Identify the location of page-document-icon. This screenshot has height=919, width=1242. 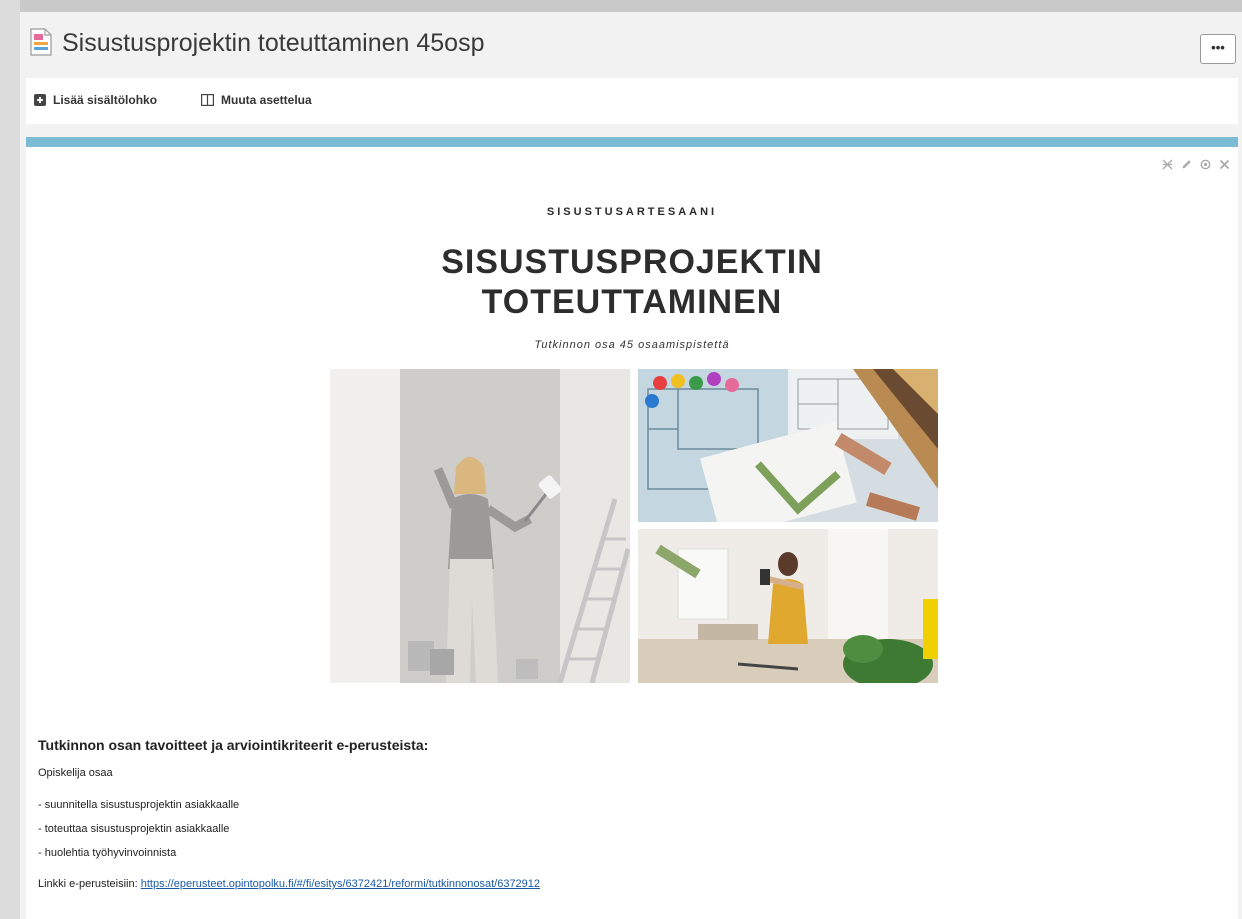
(41, 42).